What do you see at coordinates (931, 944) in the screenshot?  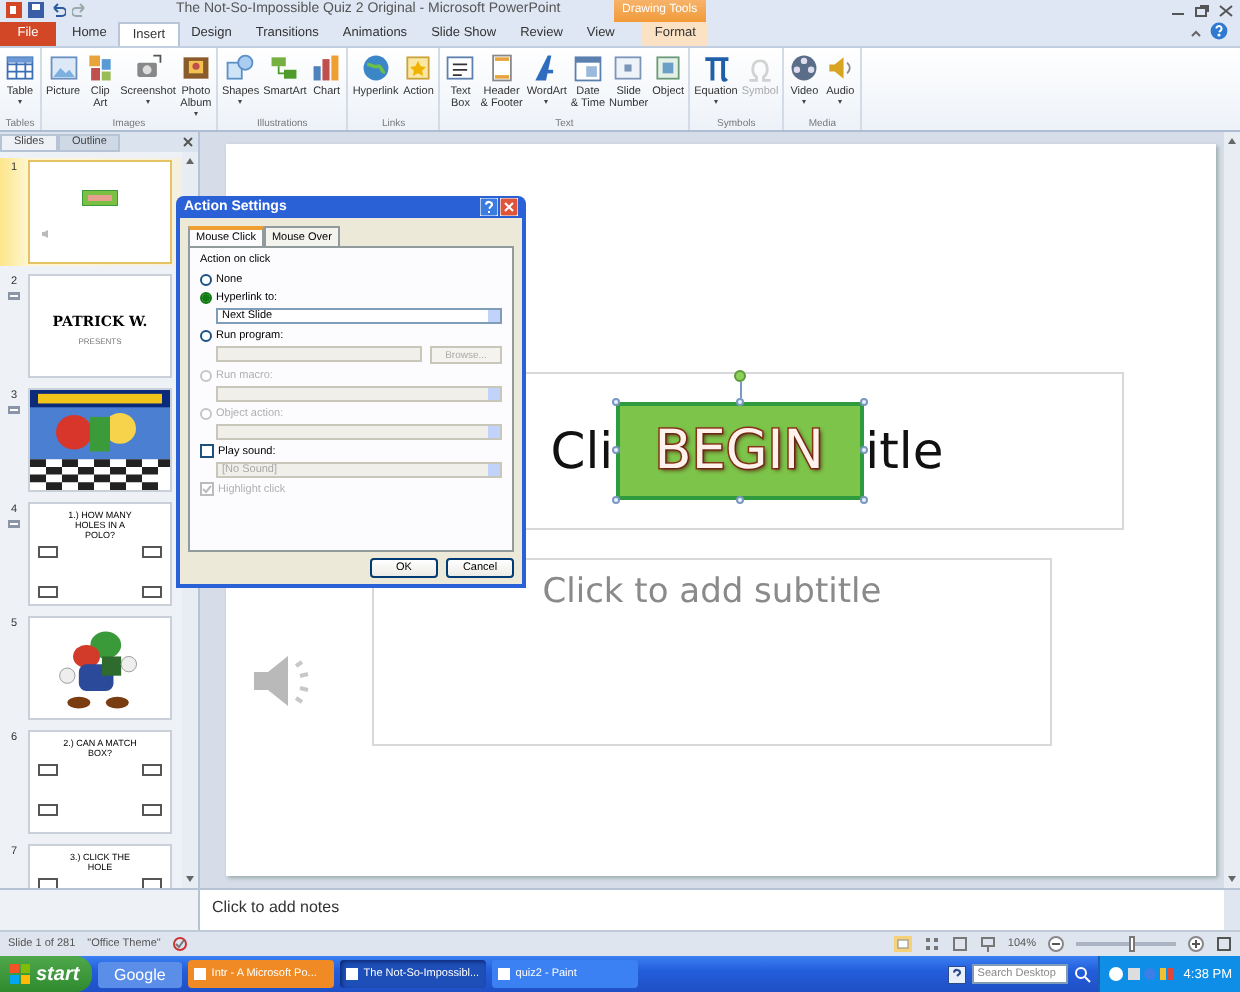 I see `slide-sorter-icon` at bounding box center [931, 944].